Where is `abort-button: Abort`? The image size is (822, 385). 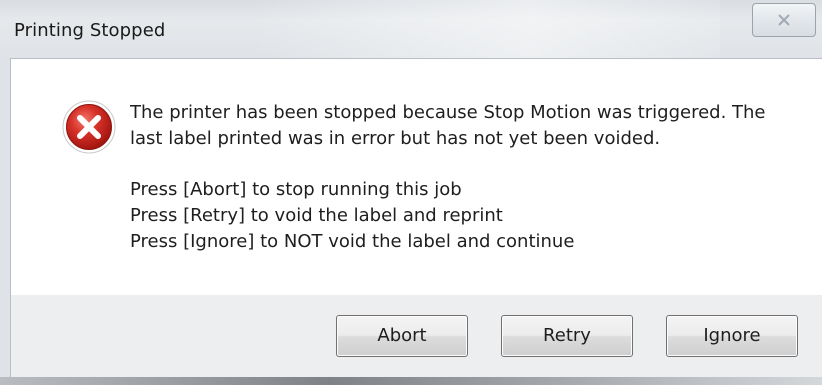
abort-button: Abort is located at coordinates (402, 336).